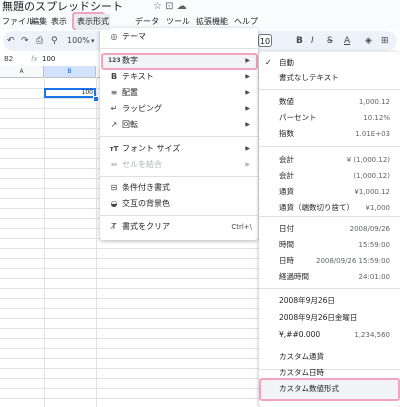  What do you see at coordinates (329, 277) in the screenshot?
I see `number-format-duration: 経過時間 24:01:00` at bounding box center [329, 277].